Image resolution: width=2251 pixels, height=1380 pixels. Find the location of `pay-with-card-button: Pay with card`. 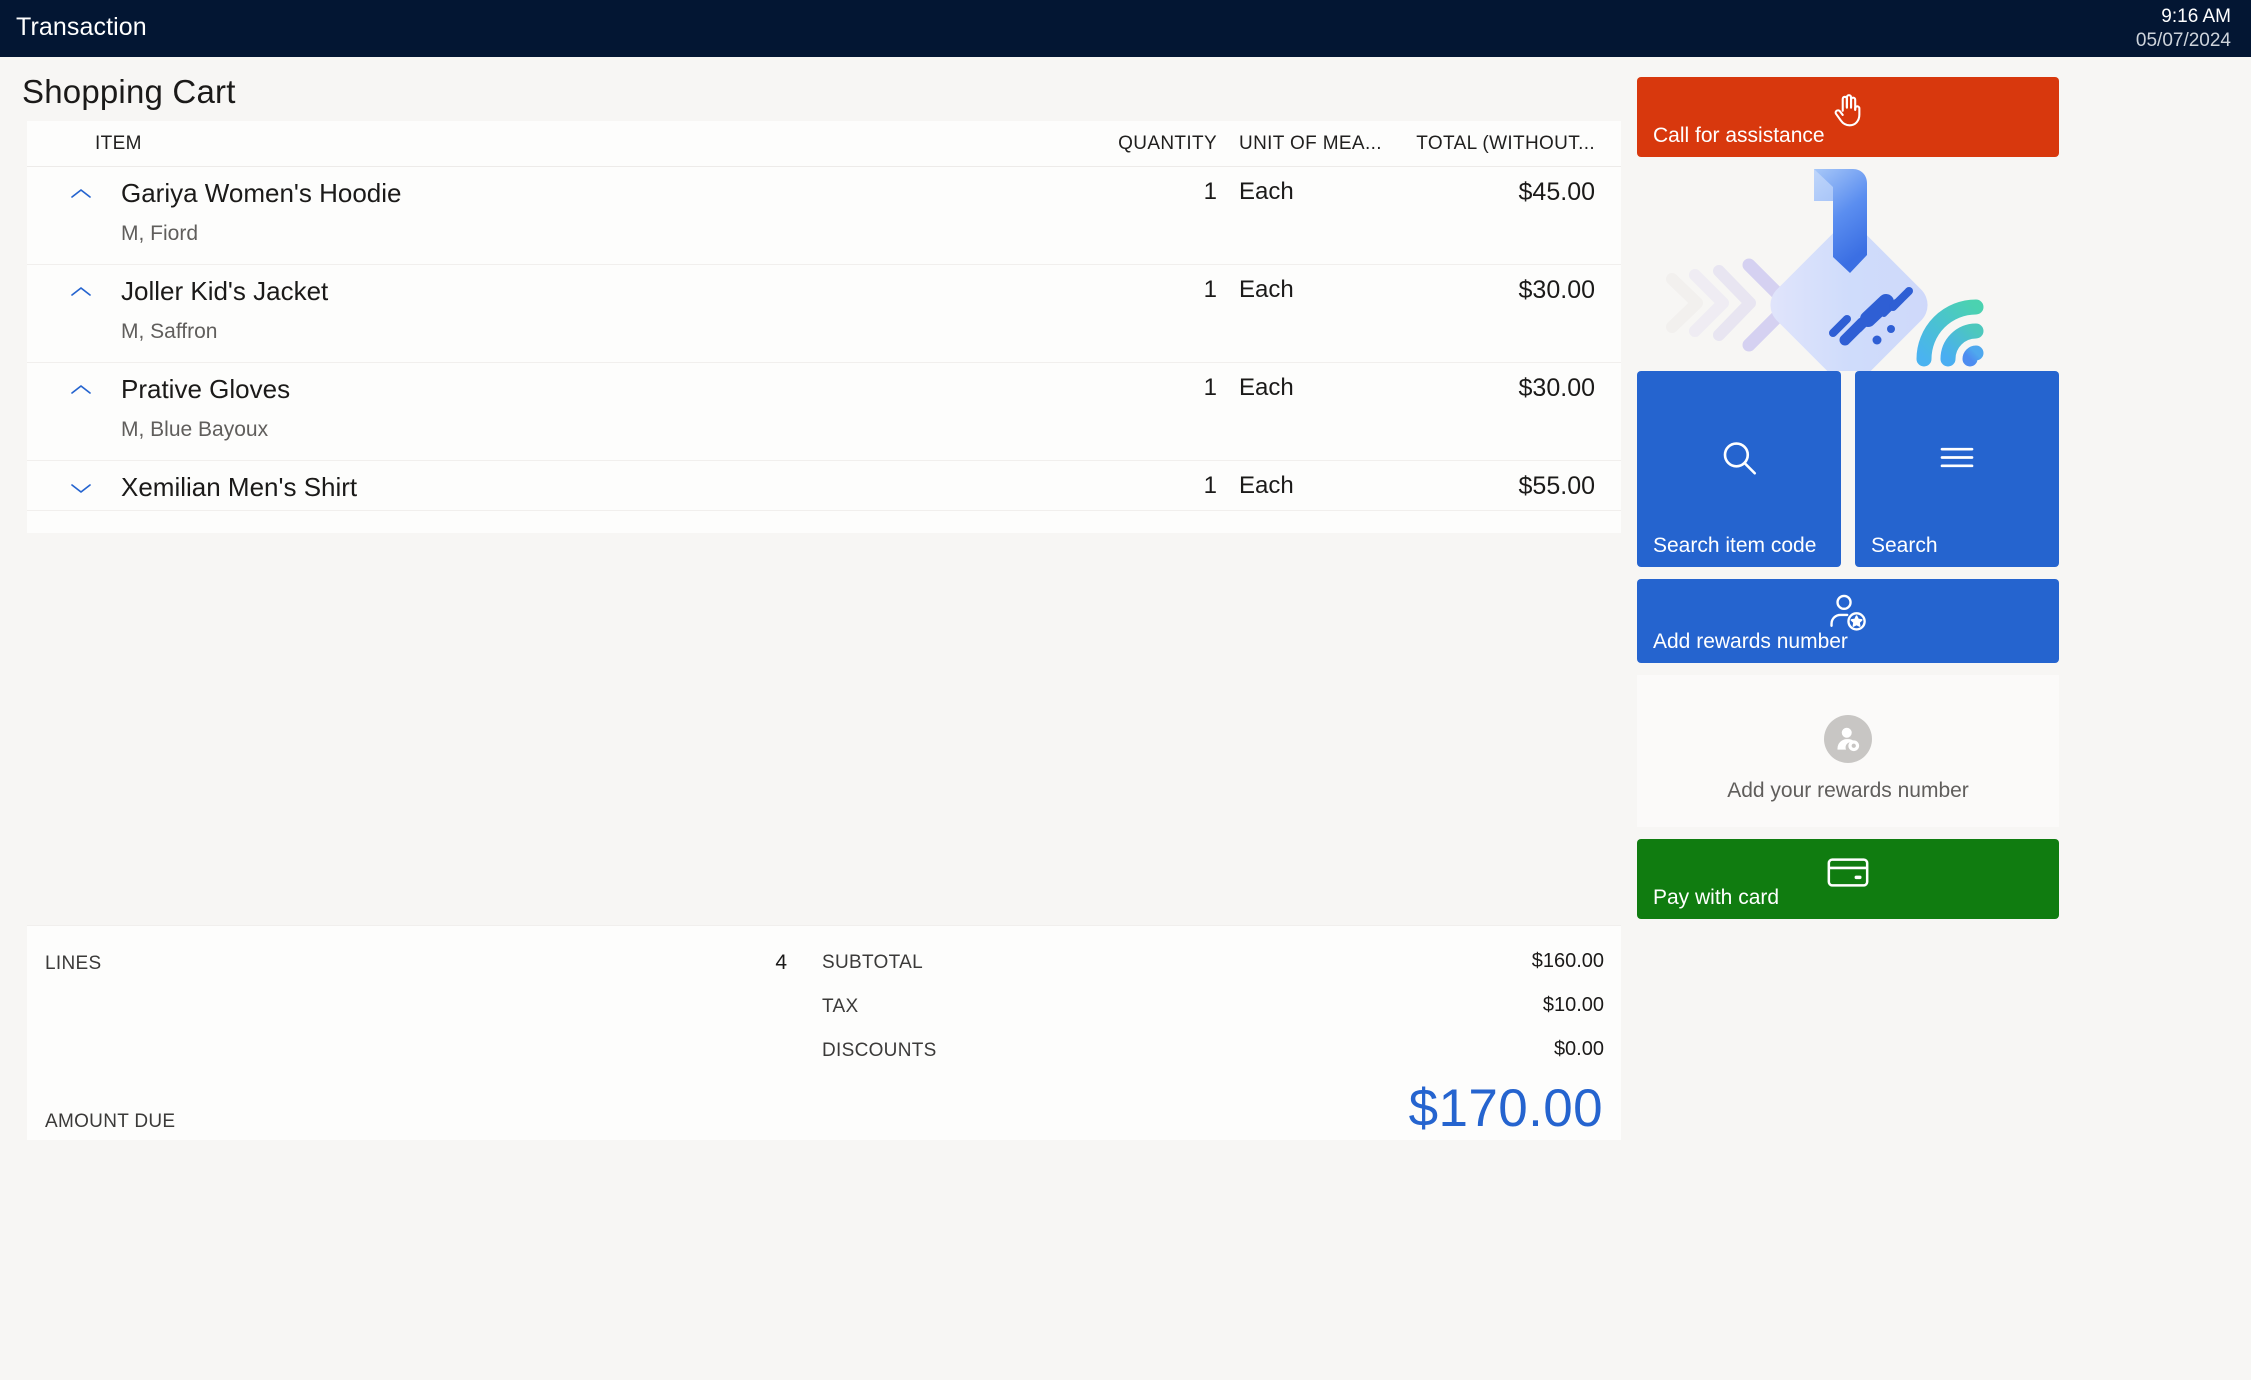

pay-with-card-button: Pay with card is located at coordinates (1848, 879).